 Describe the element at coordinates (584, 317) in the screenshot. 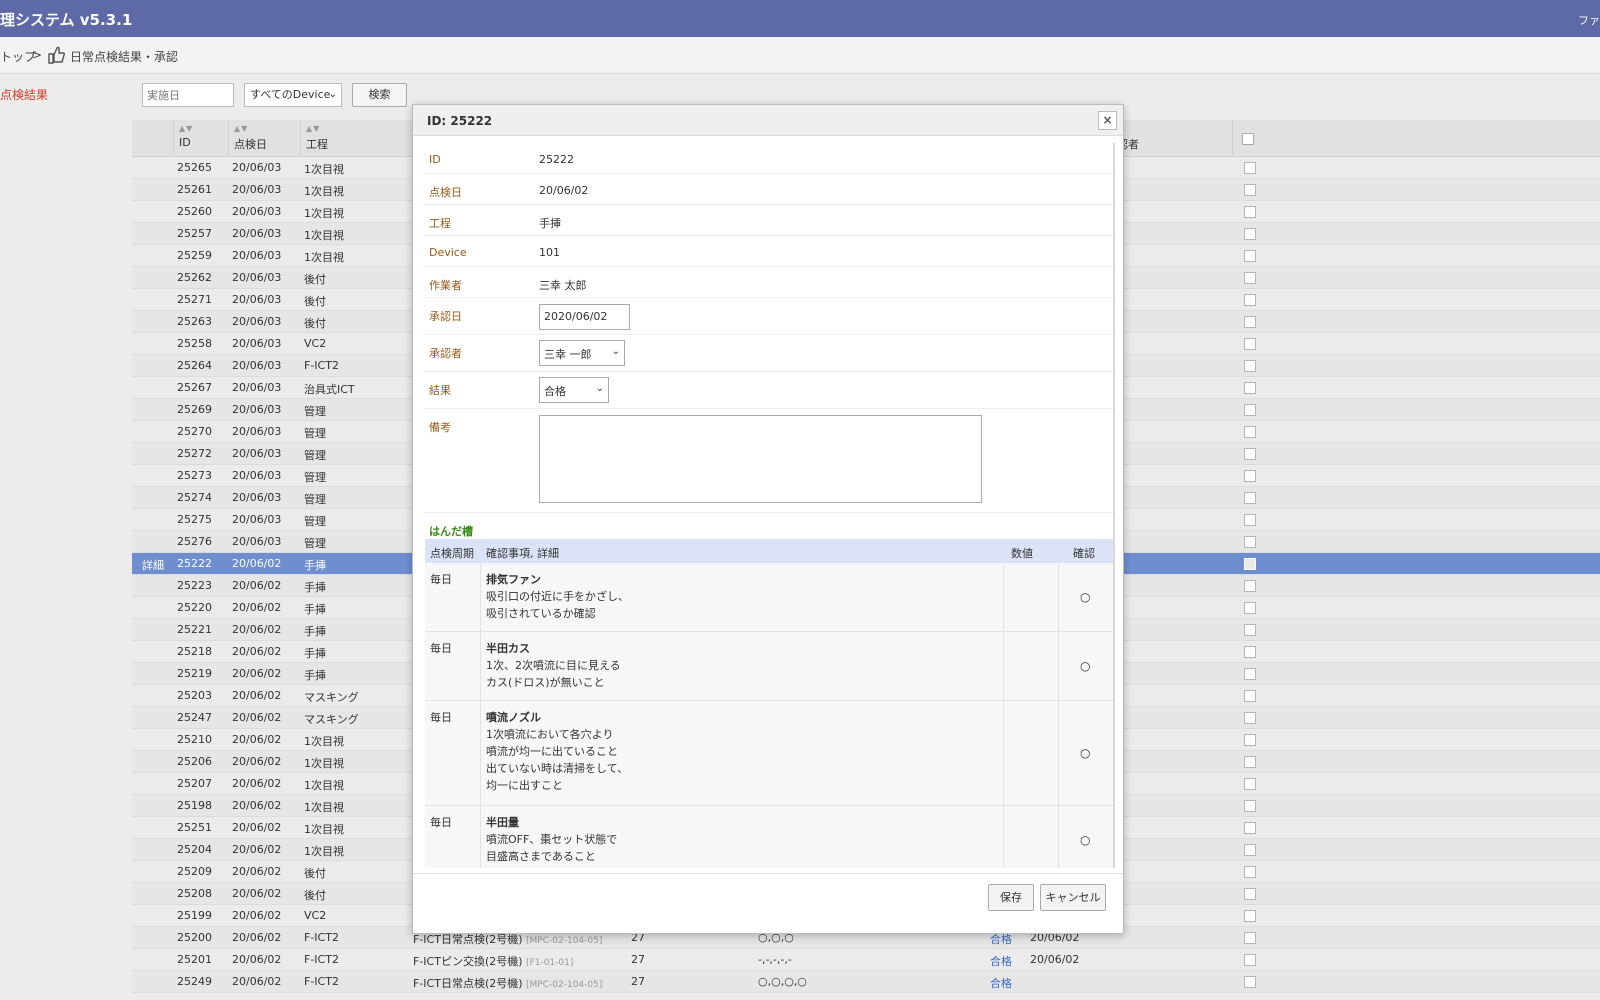

I see `approve-date-input: 2020/06/02` at that location.